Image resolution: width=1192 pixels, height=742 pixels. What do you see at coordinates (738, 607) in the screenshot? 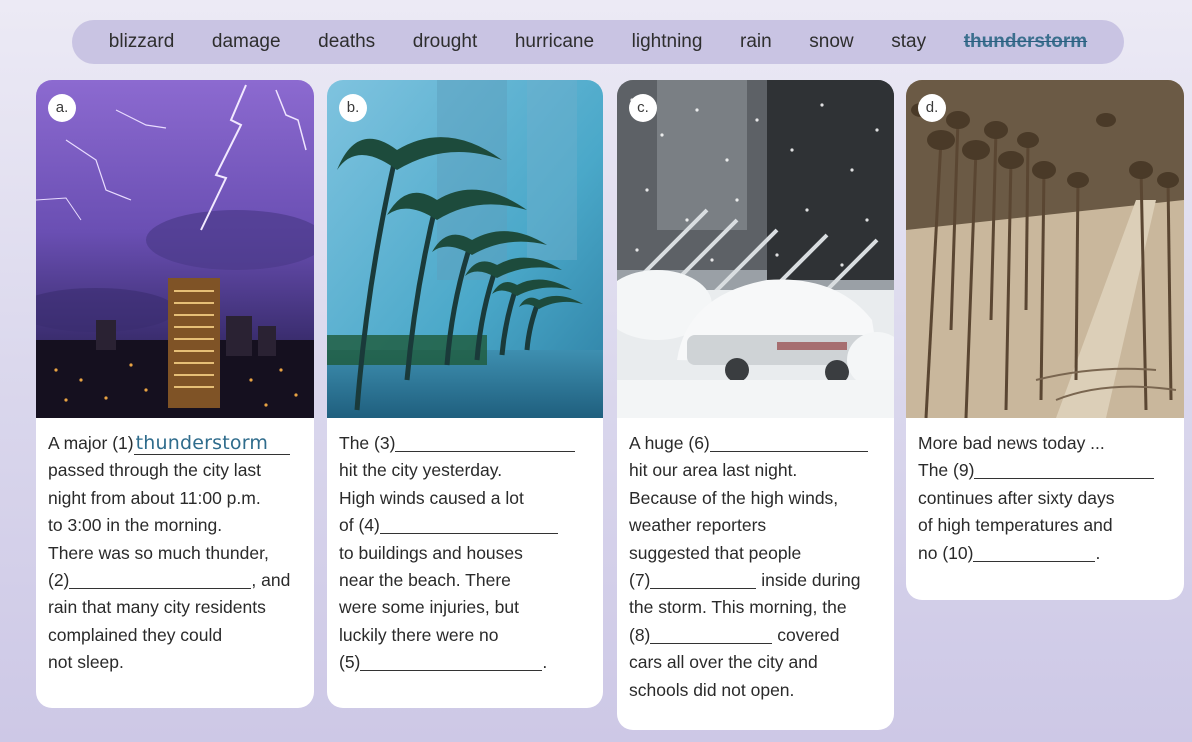
I see `text-line: the storm. This morning, the` at bounding box center [738, 607].